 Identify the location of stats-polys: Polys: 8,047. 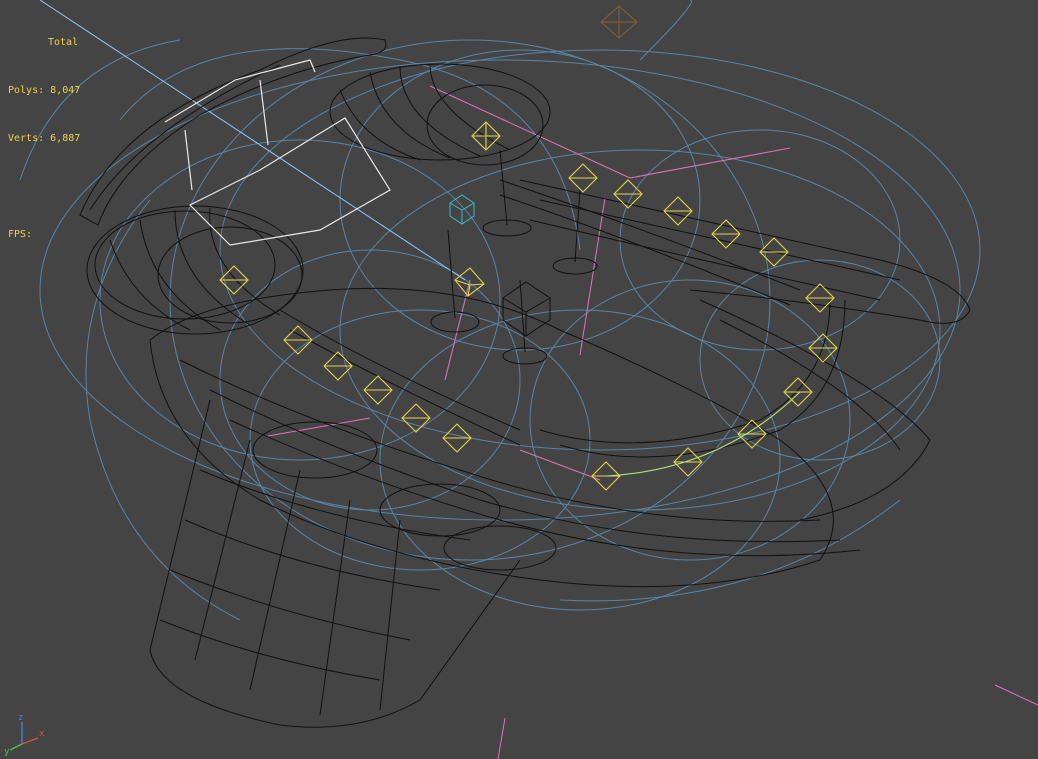
(44, 91).